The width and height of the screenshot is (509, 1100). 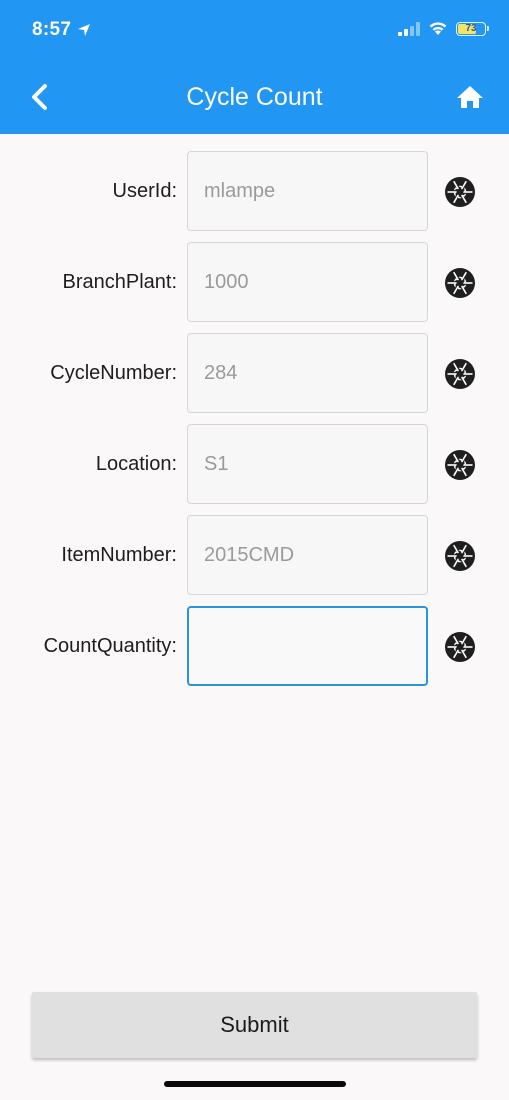 I want to click on location-scan-button, so click(x=460, y=465).